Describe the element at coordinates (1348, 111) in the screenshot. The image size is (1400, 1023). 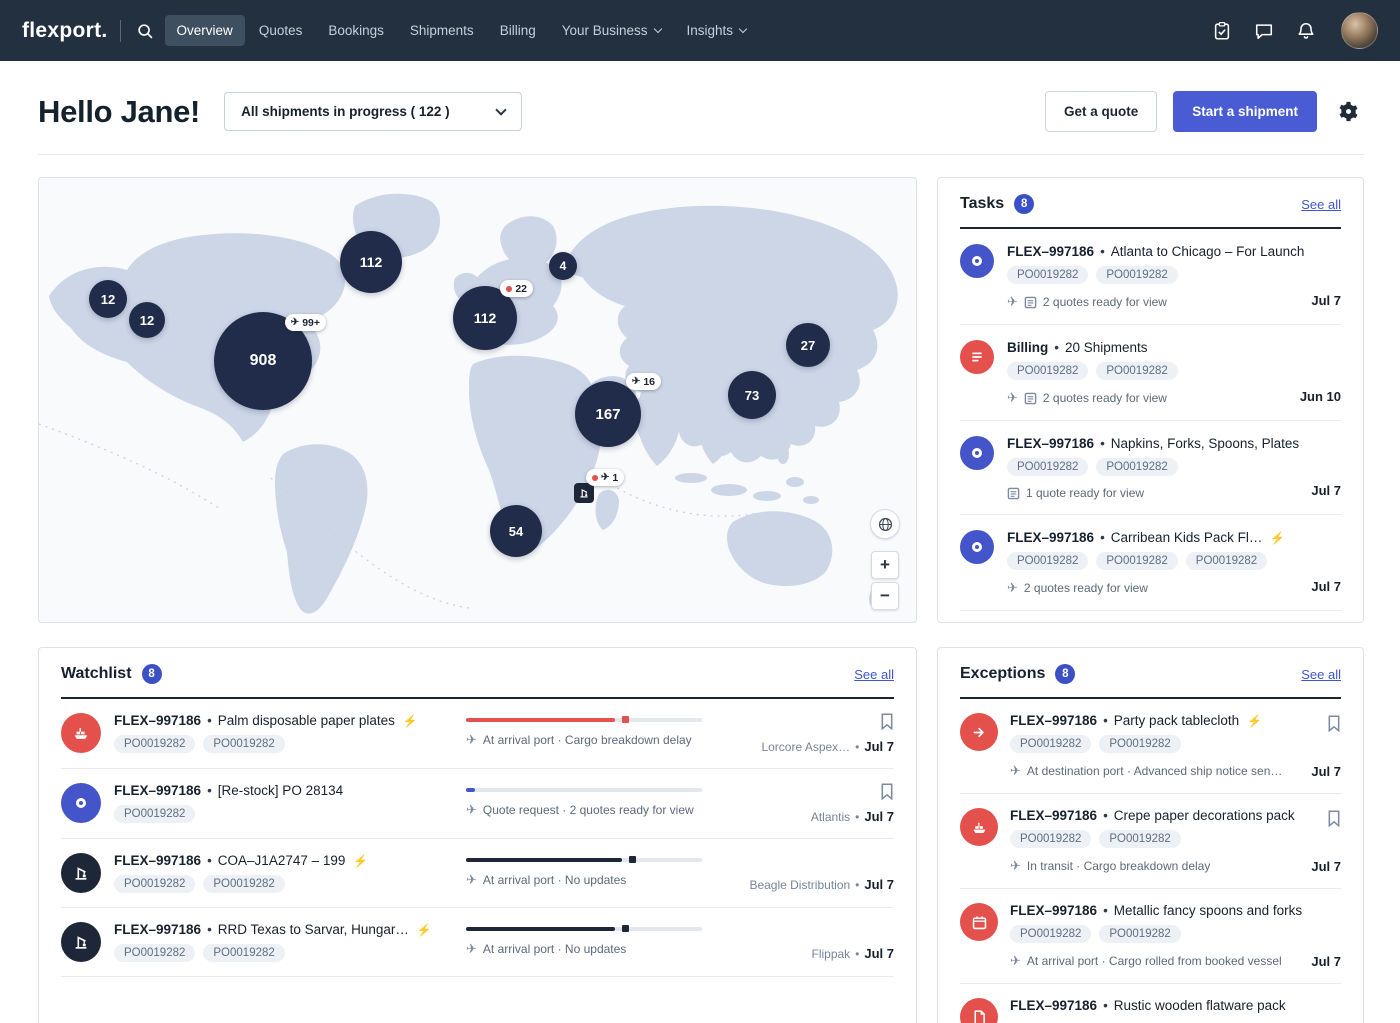
I see `settings-gear-icon` at that location.